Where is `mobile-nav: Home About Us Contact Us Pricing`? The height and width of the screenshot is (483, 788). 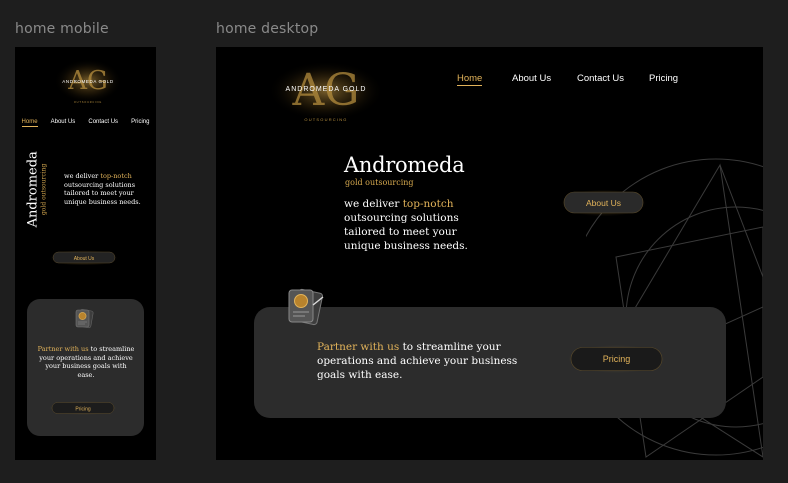
mobile-nav: Home About Us Contact Us Pricing is located at coordinates (85, 123).